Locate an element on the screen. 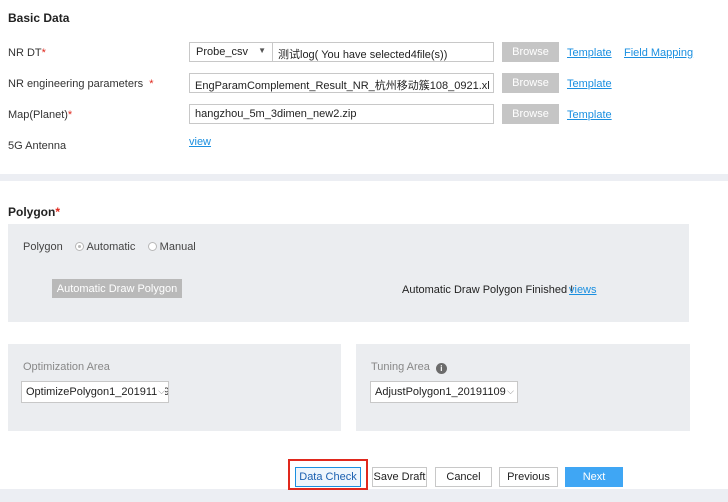 The width and height of the screenshot is (728, 502). nr-dt-template-link: Template is located at coordinates (589, 53).